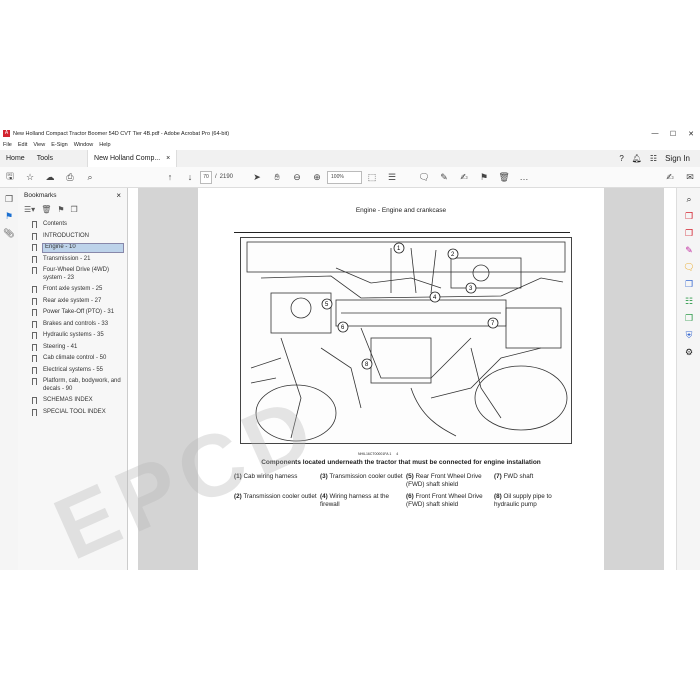 Image resolution: width=700 pixels, height=700 pixels. What do you see at coordinates (72, 248) in the screenshot?
I see `bookmark-engine: Engine - 10` at bounding box center [72, 248].